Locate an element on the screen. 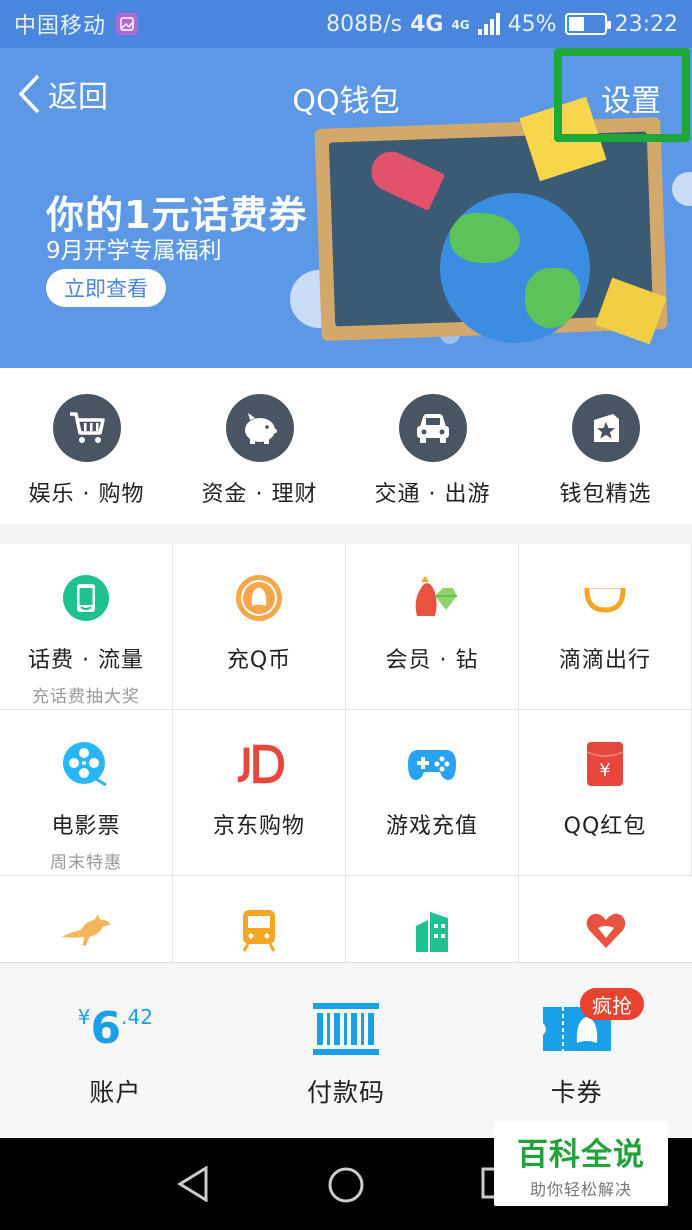 The width and height of the screenshot is (692, 1230). decor-bubble is located at coordinates (682, 189).